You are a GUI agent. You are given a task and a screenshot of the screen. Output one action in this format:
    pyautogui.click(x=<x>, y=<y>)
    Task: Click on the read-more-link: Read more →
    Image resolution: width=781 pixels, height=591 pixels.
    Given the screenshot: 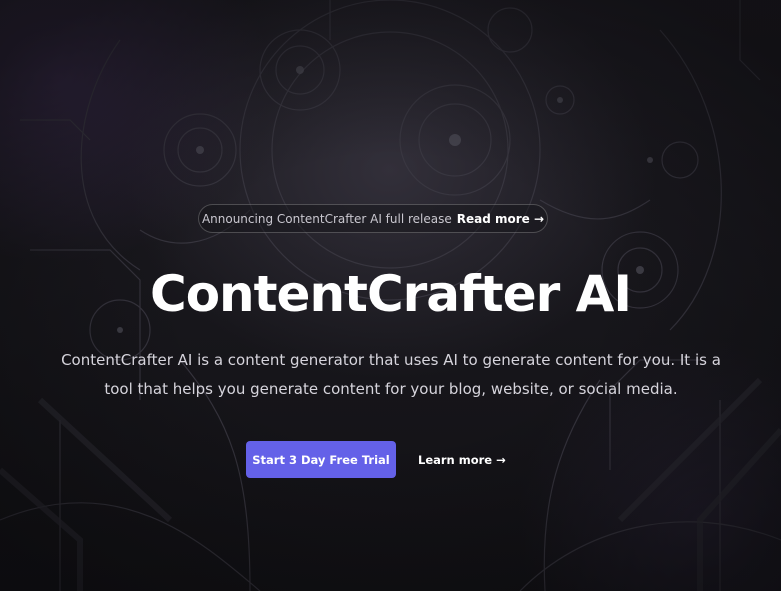 What is the action you would take?
    pyautogui.click(x=500, y=219)
    